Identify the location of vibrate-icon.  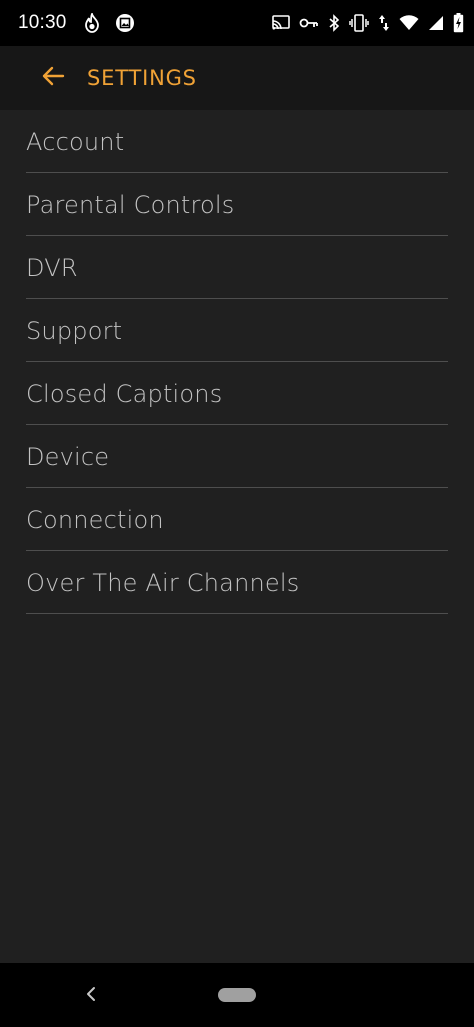
(359, 23).